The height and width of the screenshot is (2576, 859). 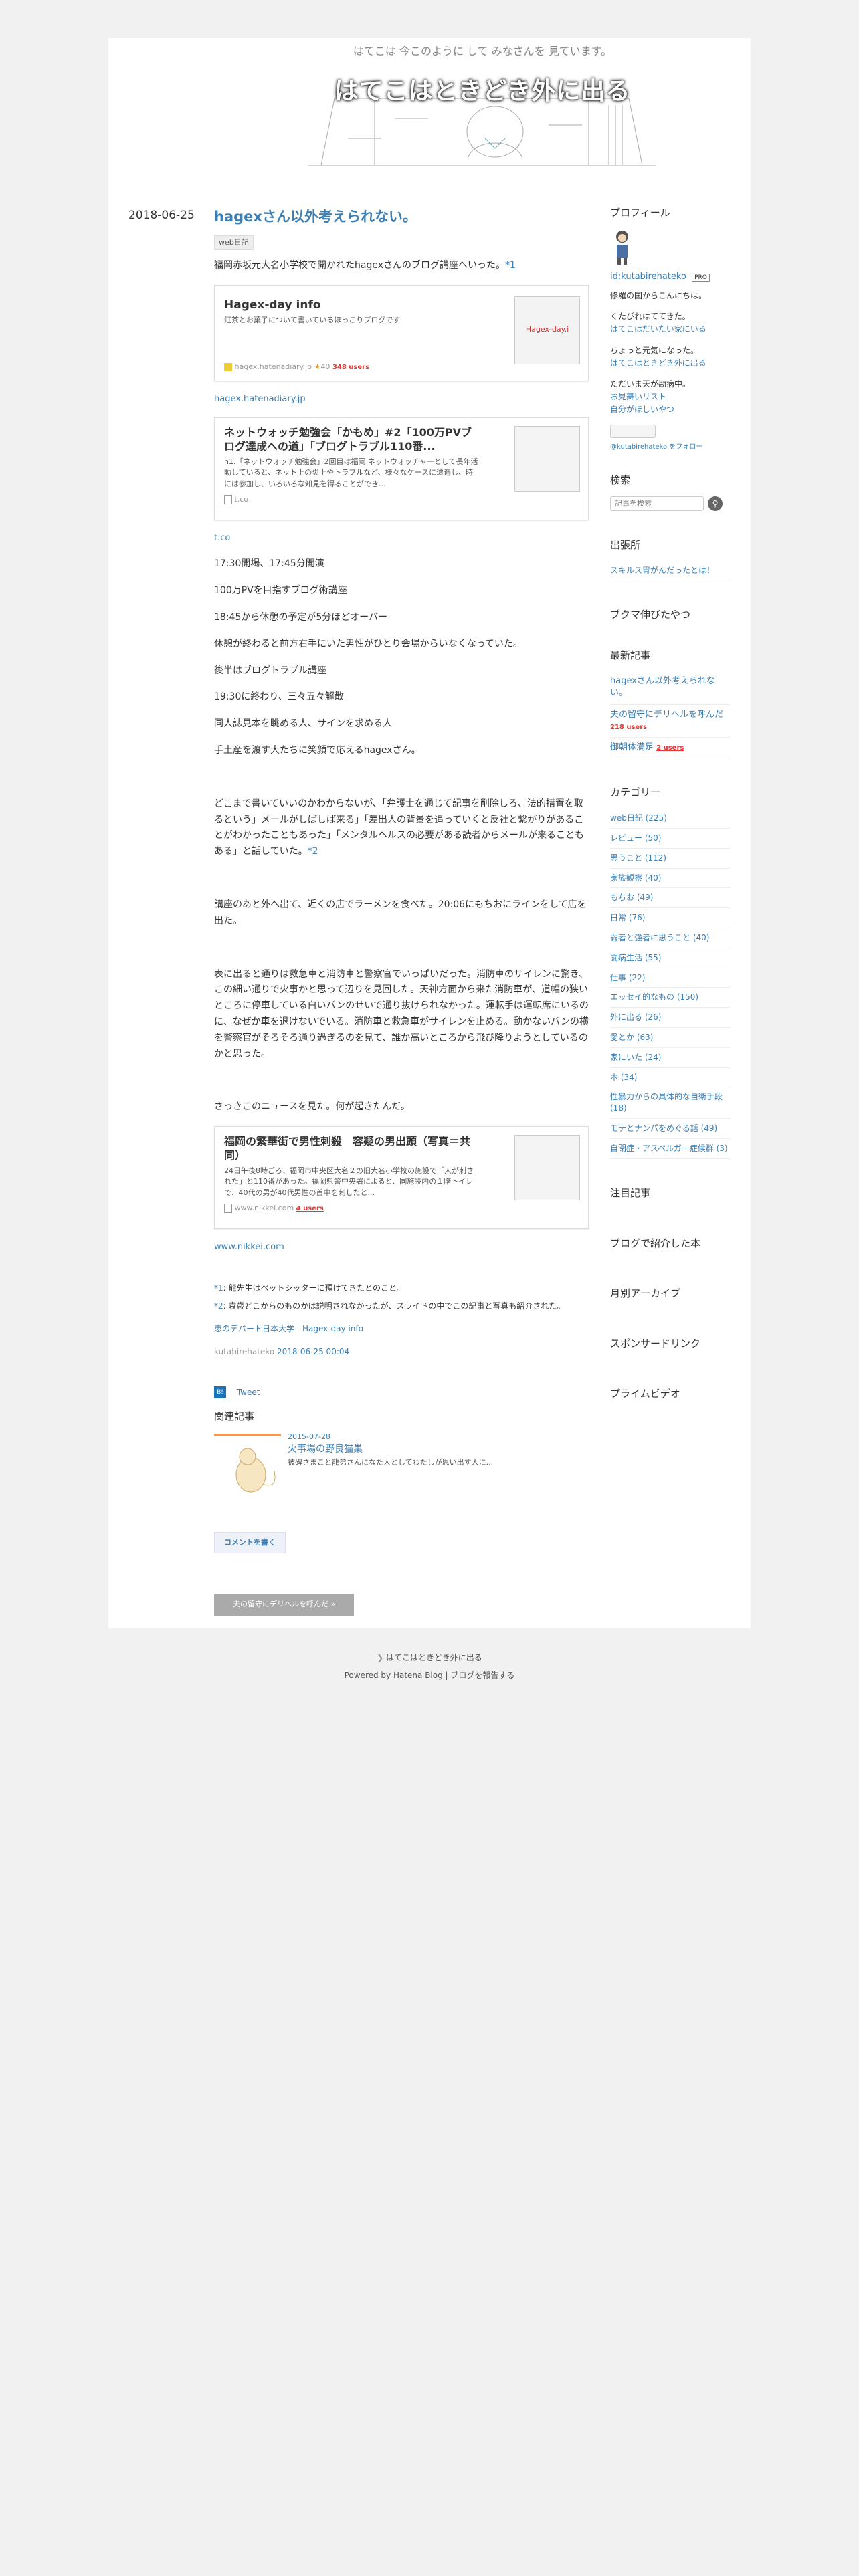 What do you see at coordinates (671, 919) in the screenshot?
I see `category-item: 日常 (76)` at bounding box center [671, 919].